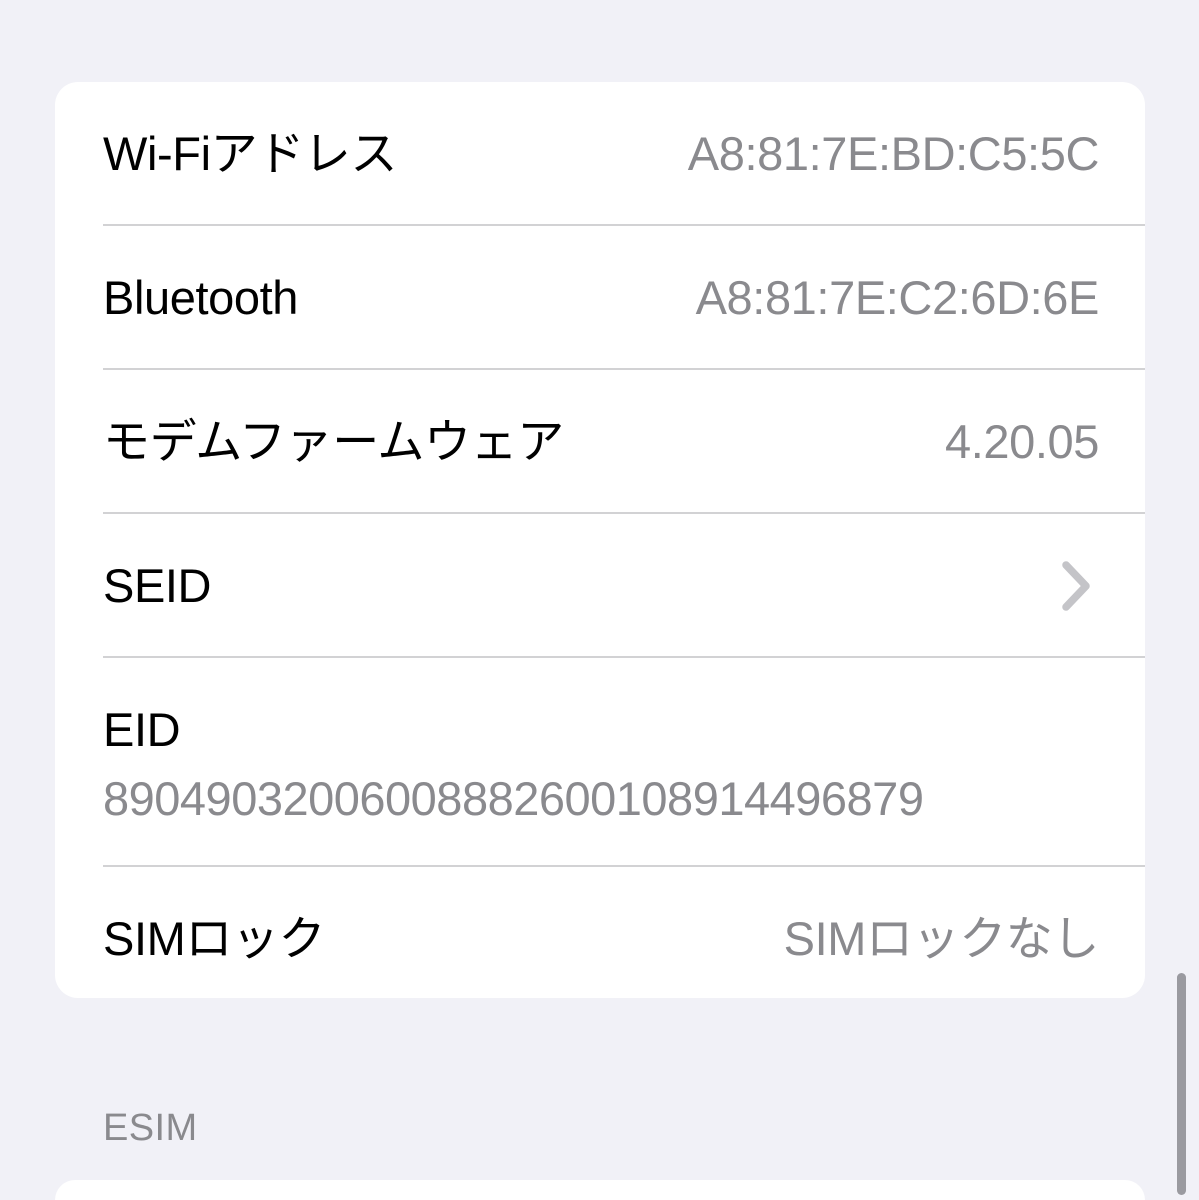  What do you see at coordinates (513, 798) in the screenshot?
I see `row-value: 89049032006008882600108914496879` at bounding box center [513, 798].